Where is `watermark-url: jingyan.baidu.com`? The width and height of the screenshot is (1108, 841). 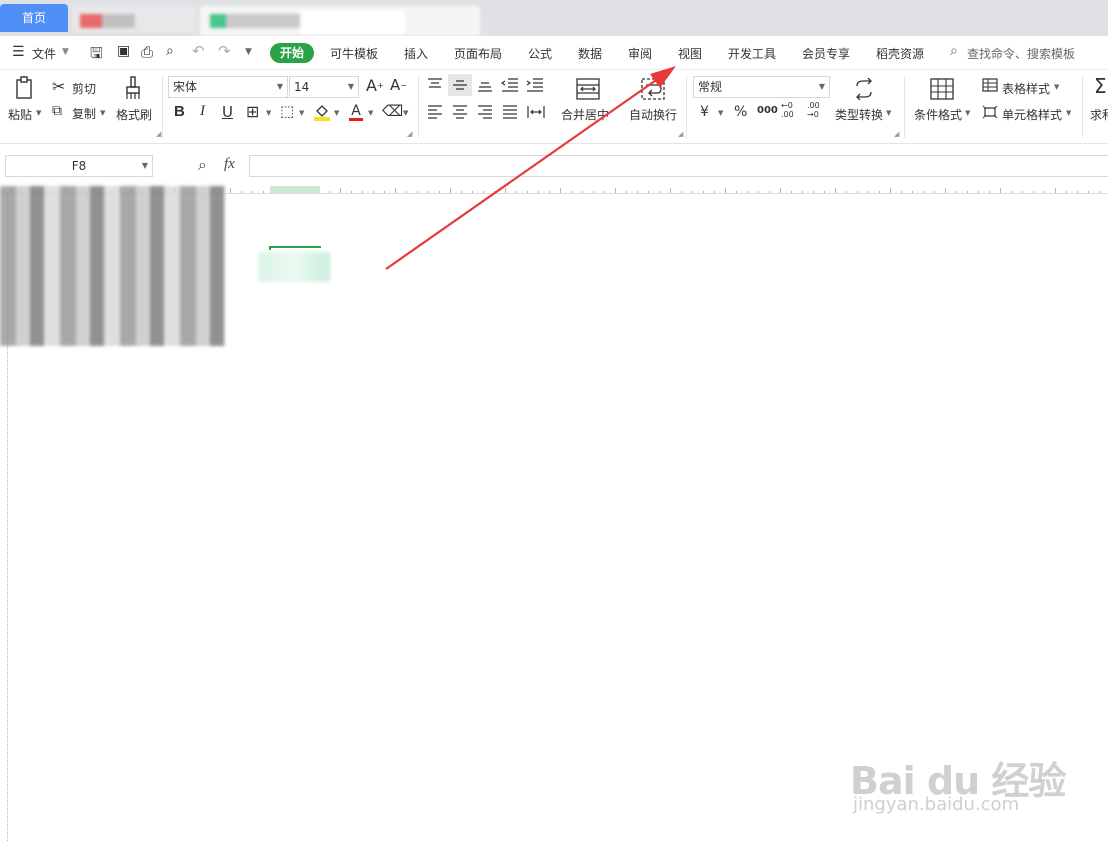
watermark-url: jingyan.baidu.com is located at coordinates (936, 804).